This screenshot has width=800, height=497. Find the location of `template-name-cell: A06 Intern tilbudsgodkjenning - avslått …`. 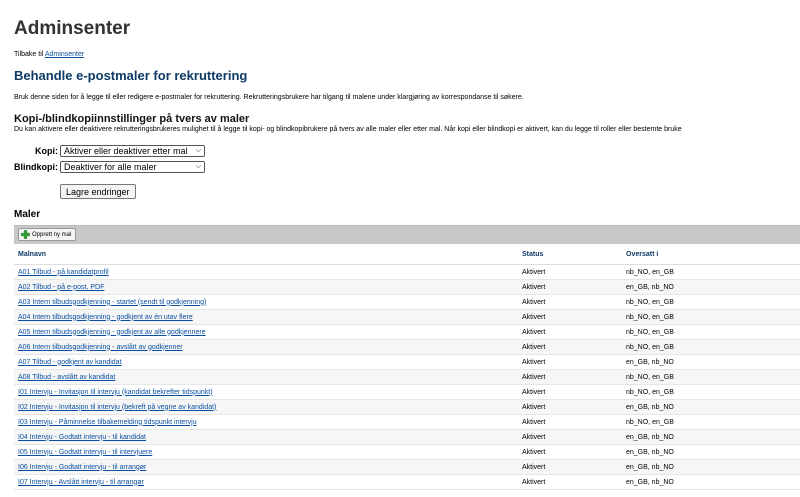

template-name-cell: A06 Intern tilbudsgodkjenning - avslått … is located at coordinates (266, 347).